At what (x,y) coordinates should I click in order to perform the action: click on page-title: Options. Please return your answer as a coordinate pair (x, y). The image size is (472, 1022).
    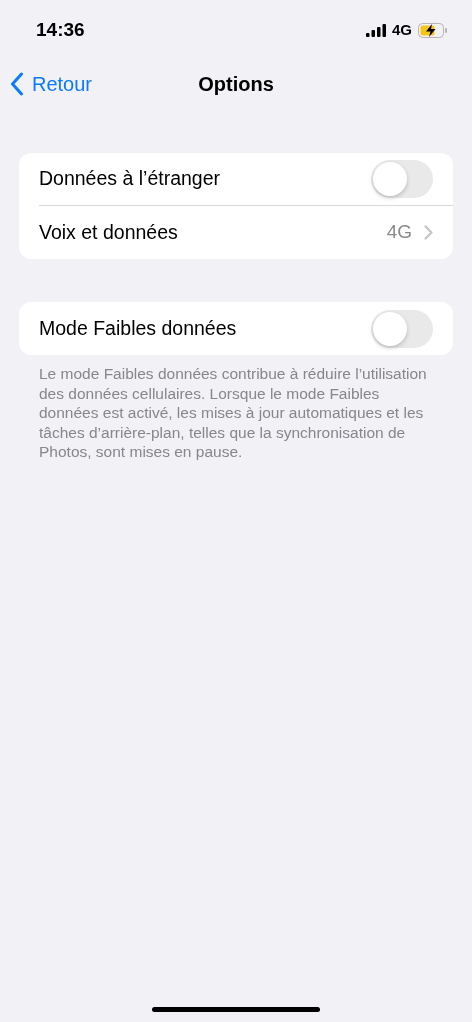
    Looking at the image, I should click on (236, 84).